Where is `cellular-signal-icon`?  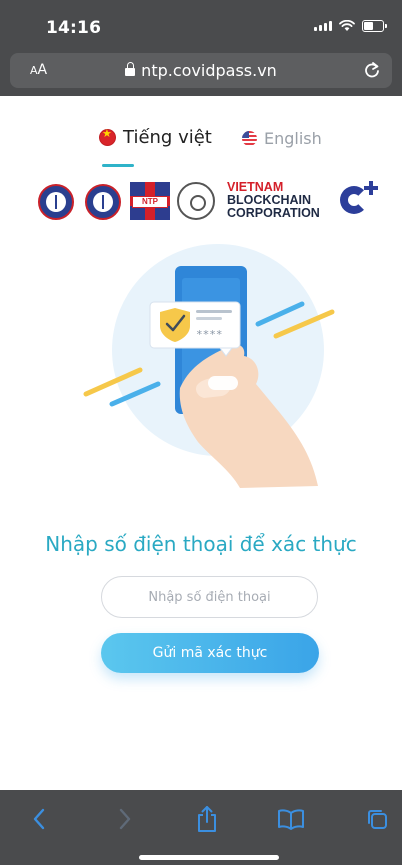 cellular-signal-icon is located at coordinates (323, 26).